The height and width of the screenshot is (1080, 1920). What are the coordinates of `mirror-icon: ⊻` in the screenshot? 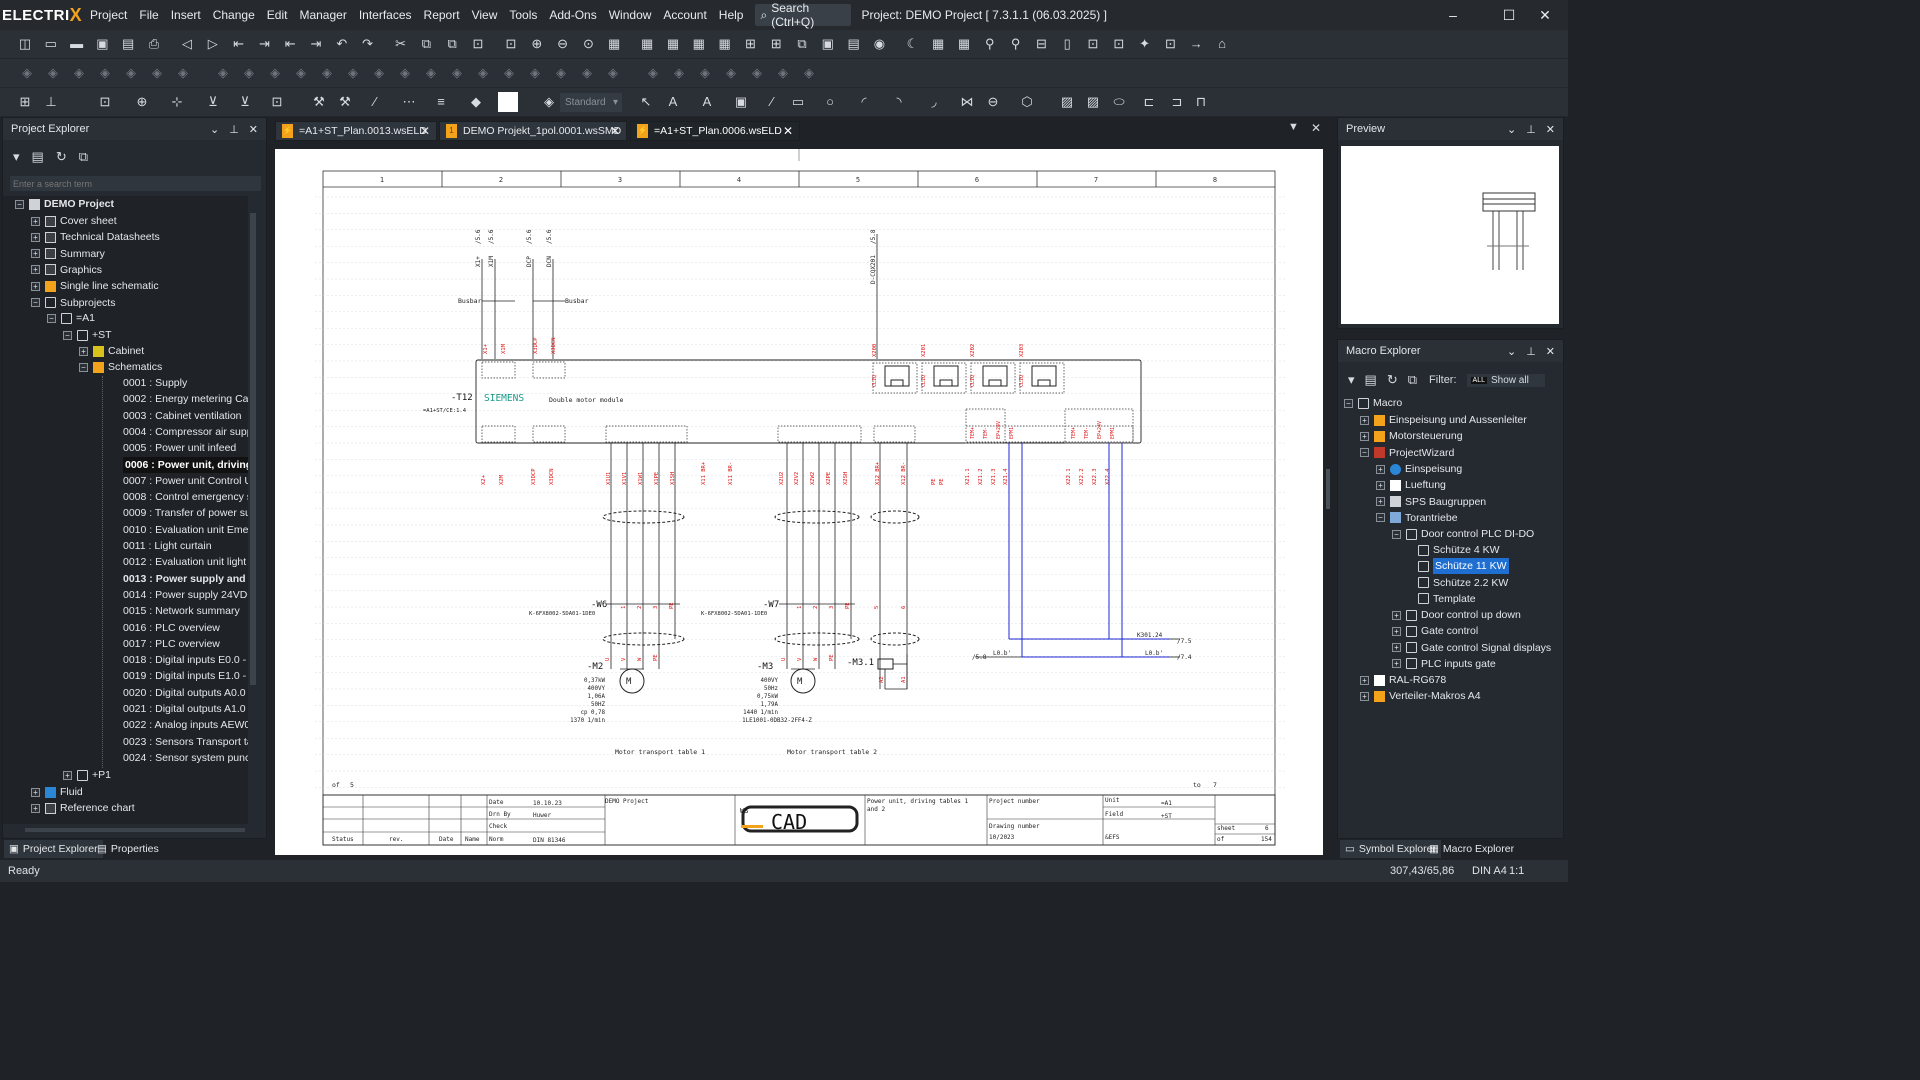 It's located at (213, 102).